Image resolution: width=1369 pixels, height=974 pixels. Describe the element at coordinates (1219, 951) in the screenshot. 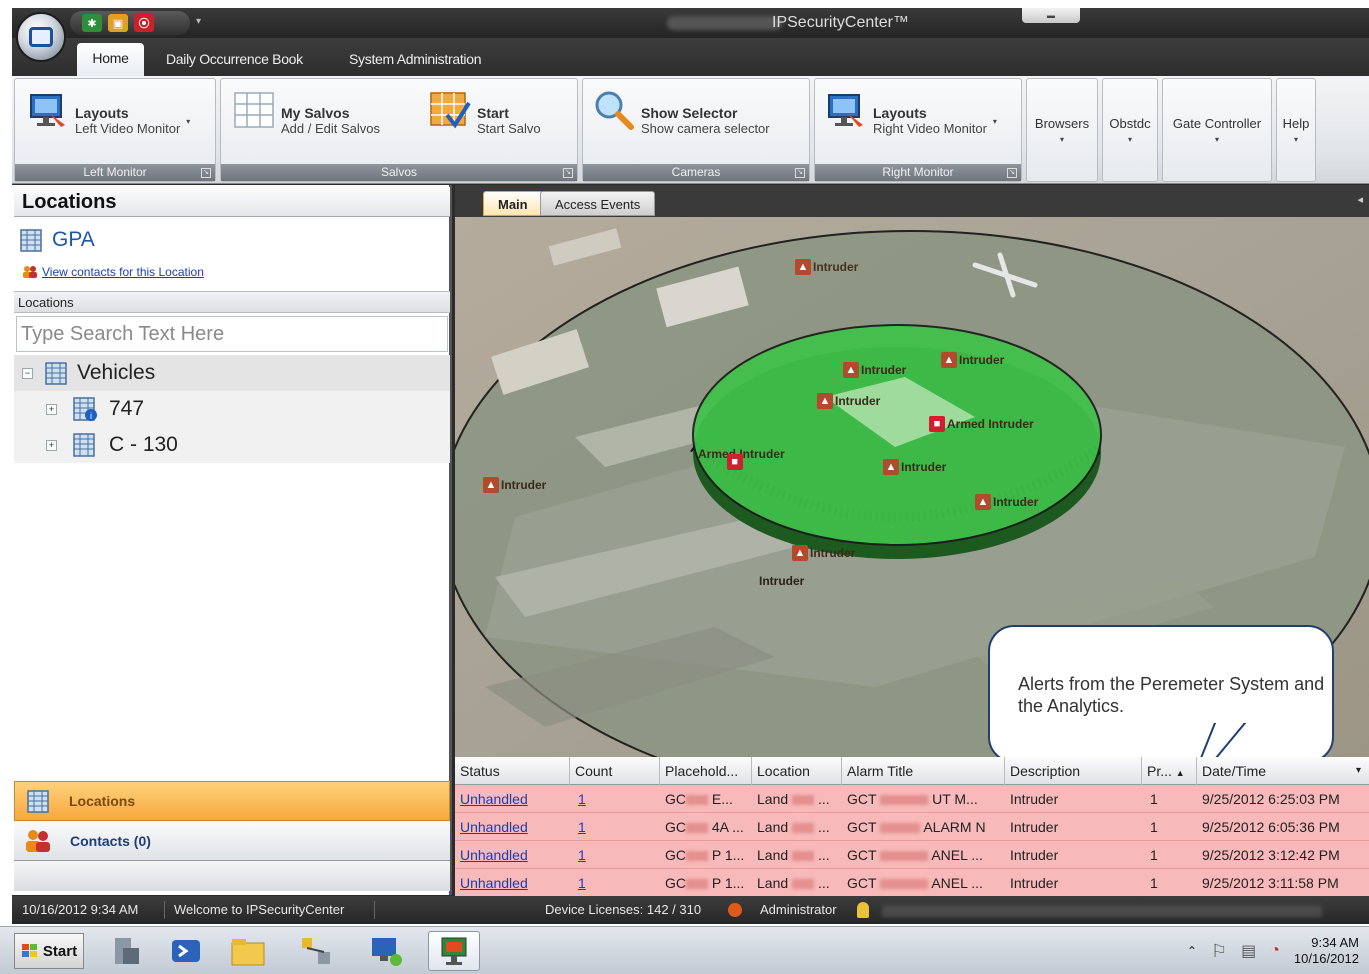

I see `action-center-flag-icon: ⚐` at that location.